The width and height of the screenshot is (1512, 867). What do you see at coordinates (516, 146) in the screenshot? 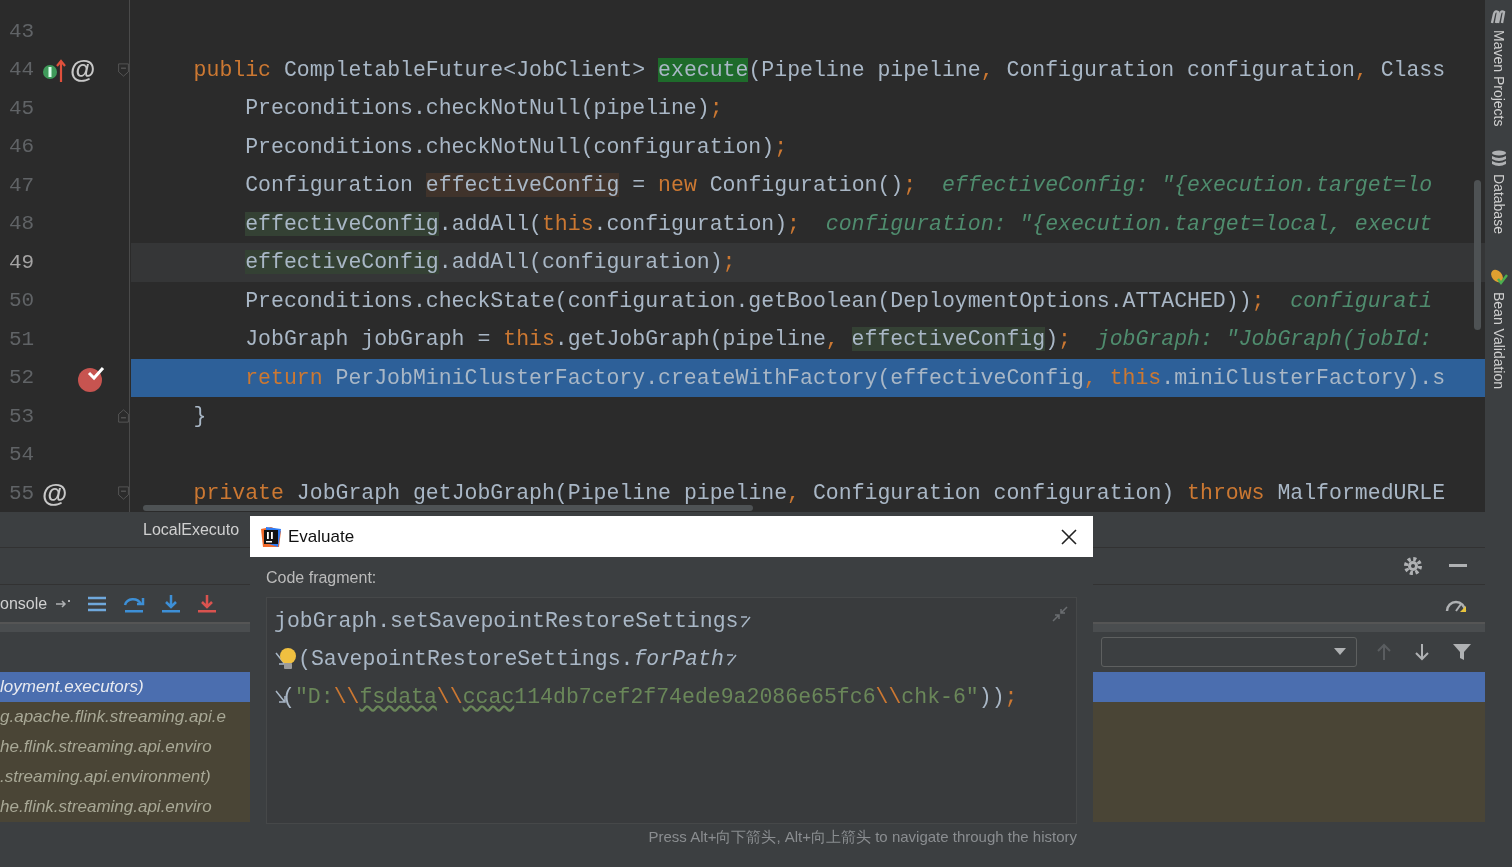
I see `code-line: Preconditions.checkNotNull(configuration);` at bounding box center [516, 146].